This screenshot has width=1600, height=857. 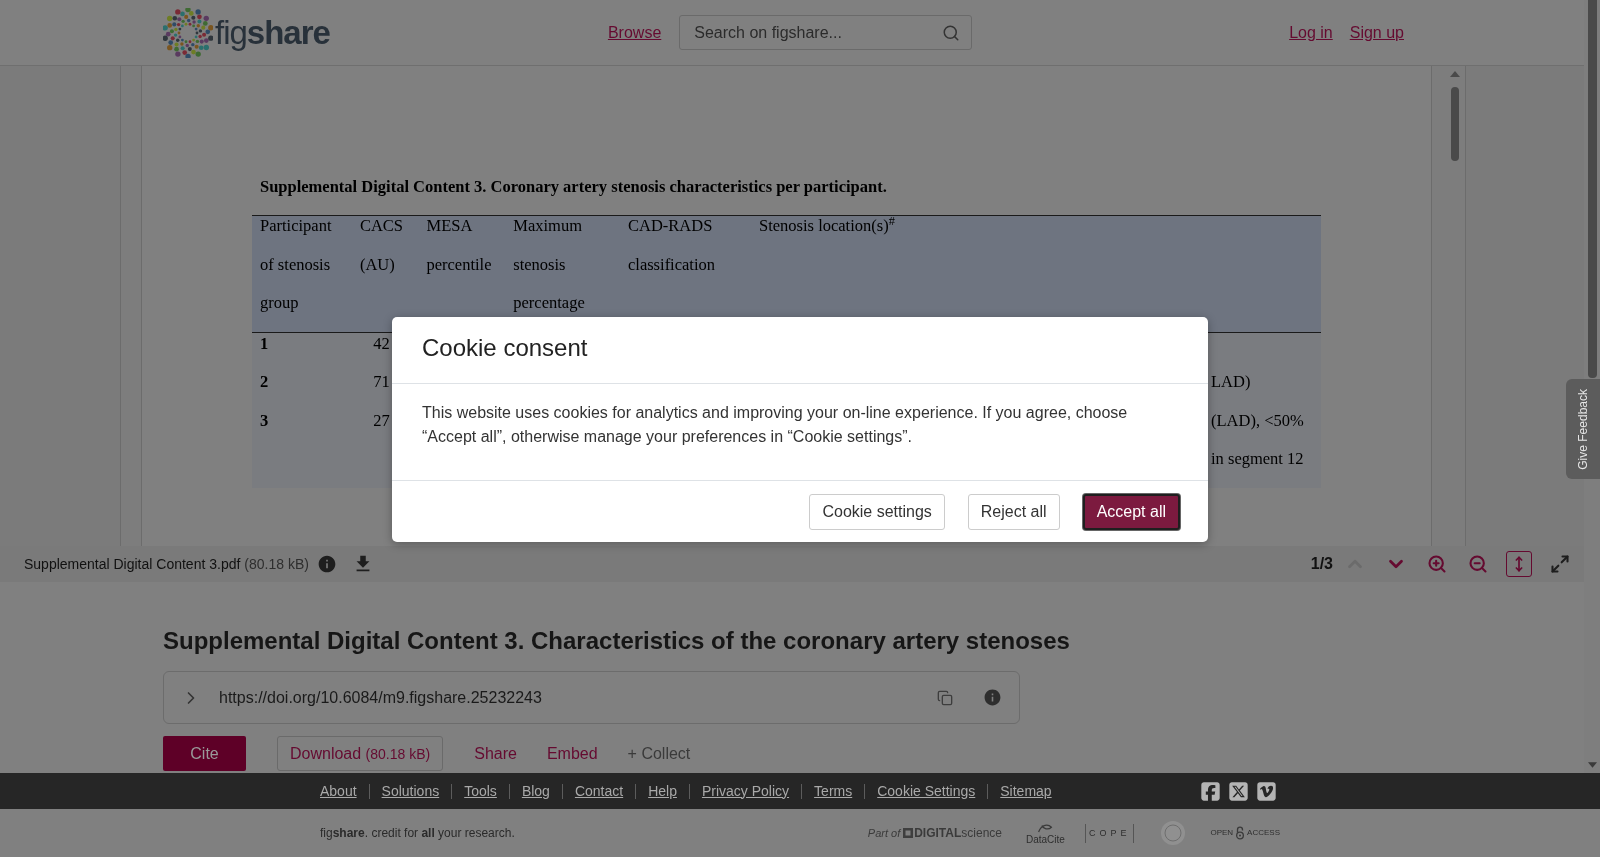 I want to click on fit-height-button, so click(x=1519, y=564).